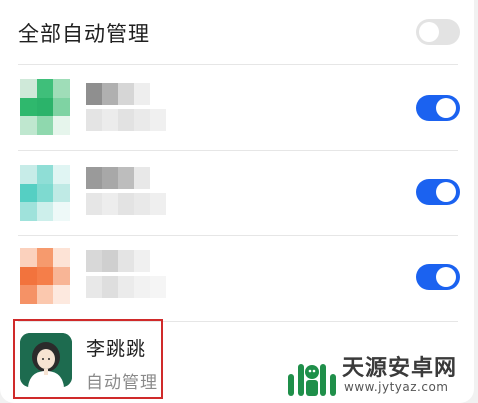  Describe the element at coordinates (88, 359) in the screenshot. I see `highlight-box` at that location.